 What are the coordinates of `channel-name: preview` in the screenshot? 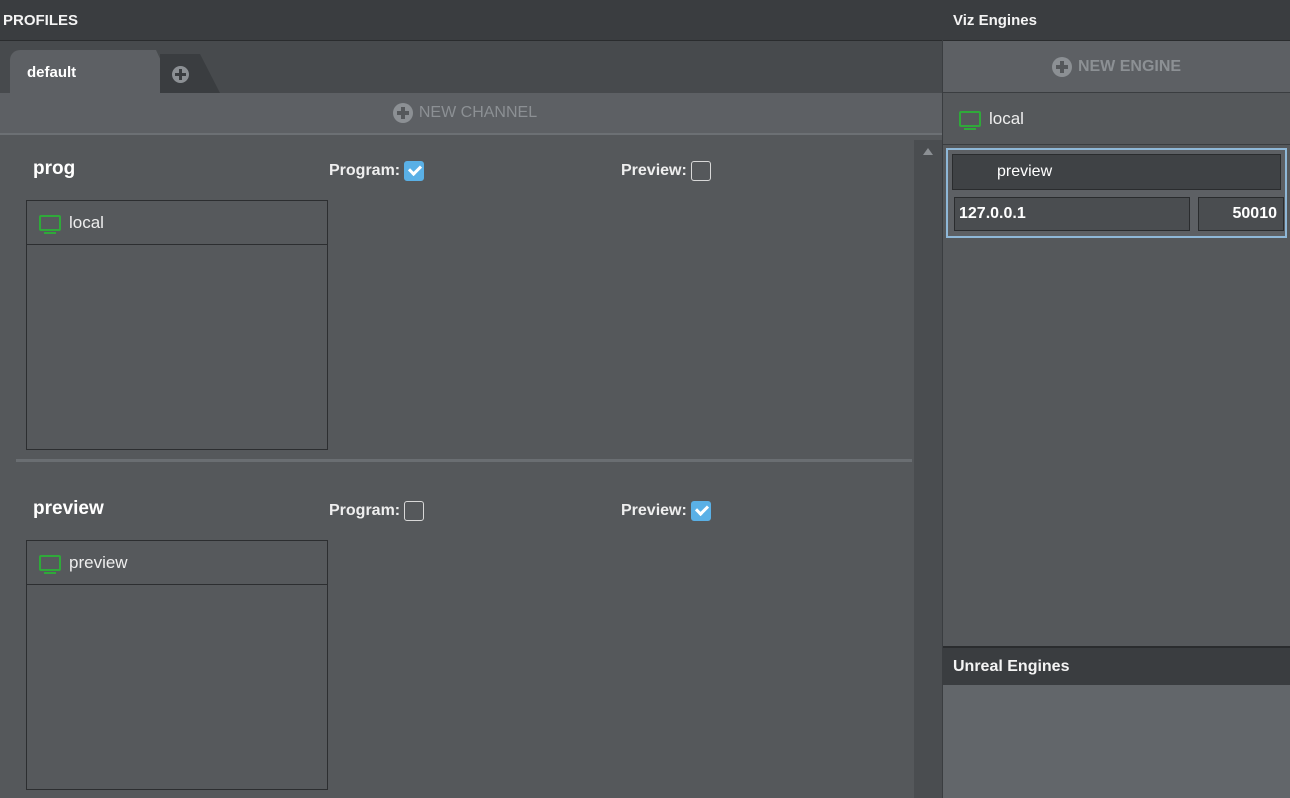 It's located at (68, 508).